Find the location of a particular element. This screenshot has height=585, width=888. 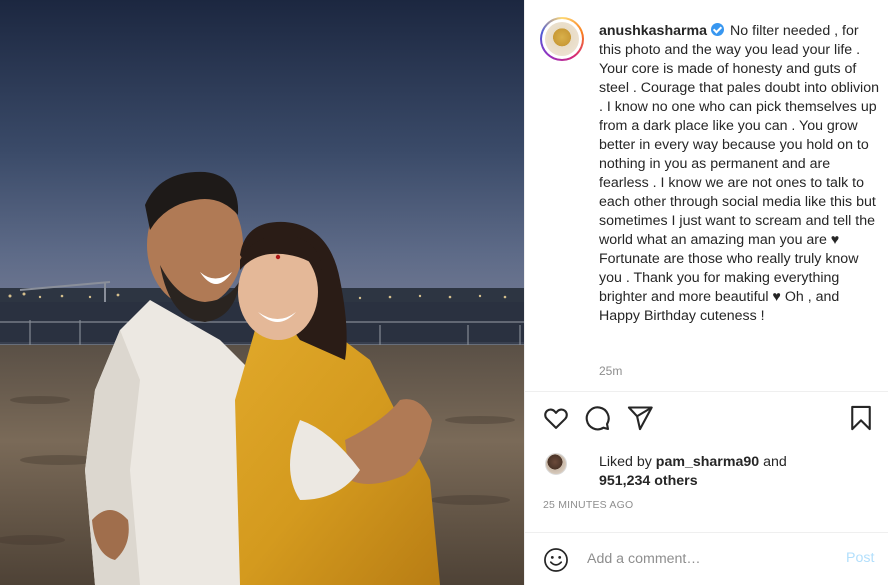

likes-connector: and is located at coordinates (775, 462).